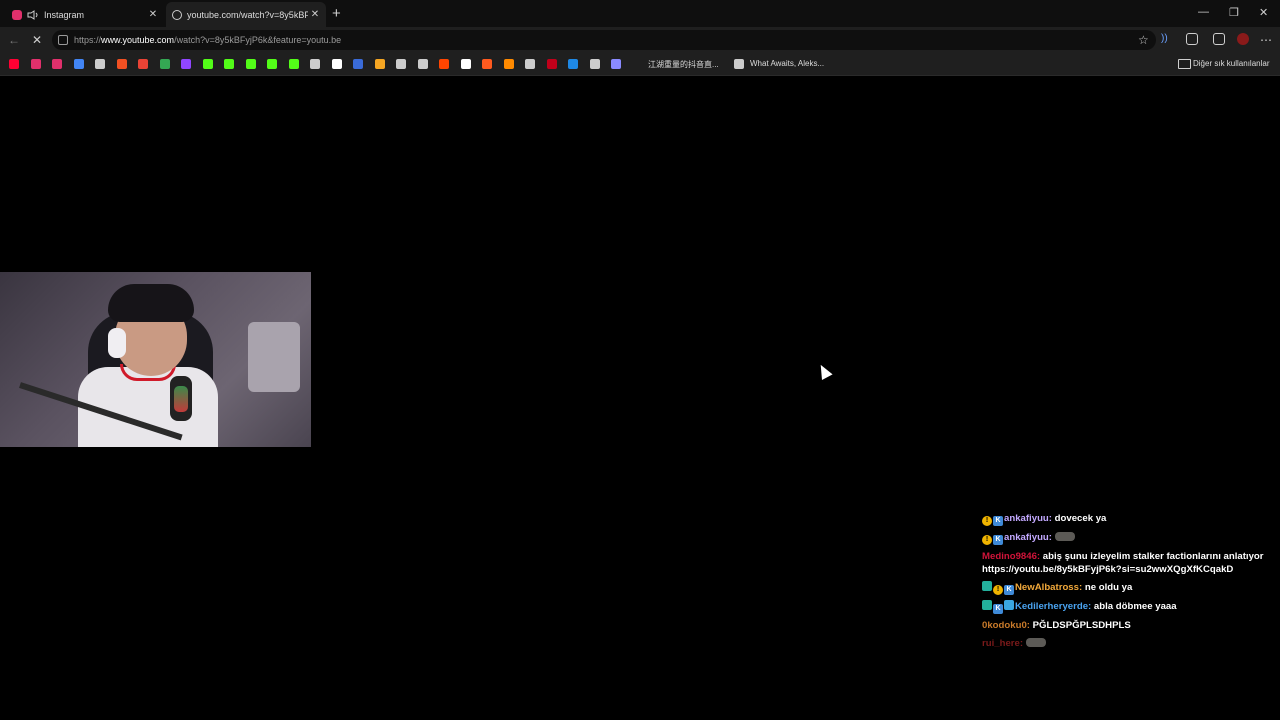 The image size is (1280, 720). What do you see at coordinates (117, 343) in the screenshot?
I see `headset-icon` at bounding box center [117, 343].